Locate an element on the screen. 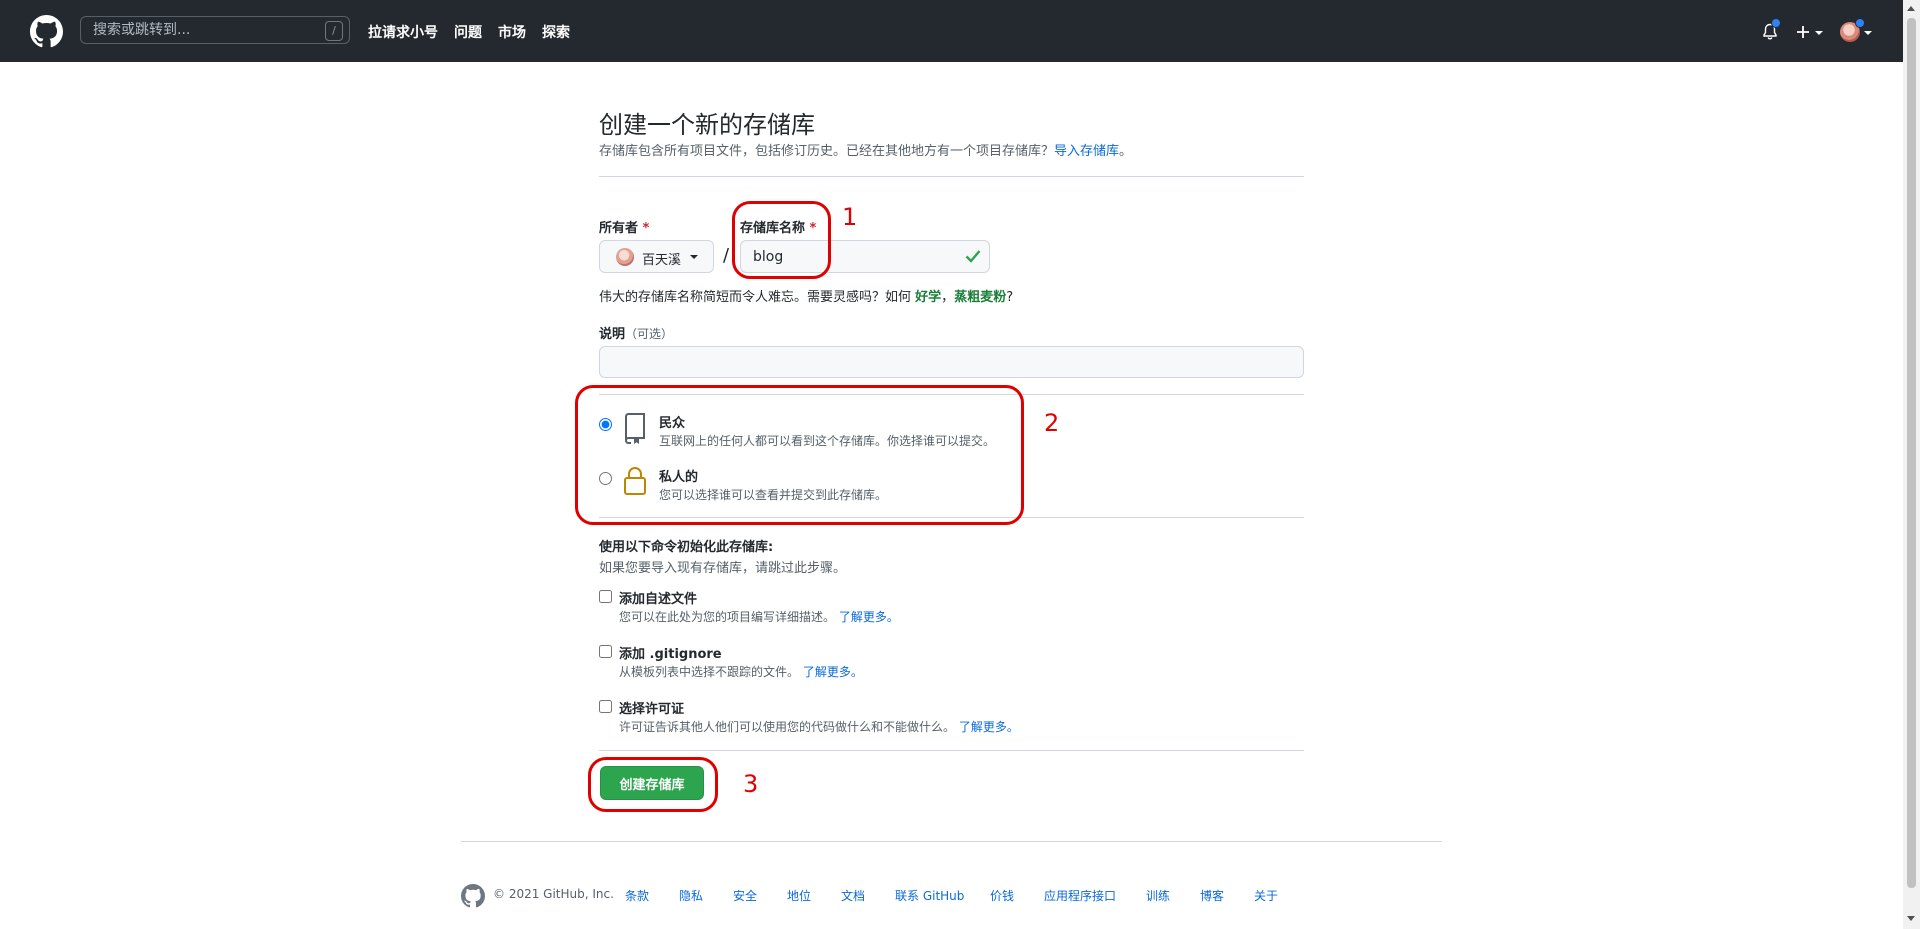 This screenshot has height=929, width=1920. status-indicator is located at coordinates (1860, 23).